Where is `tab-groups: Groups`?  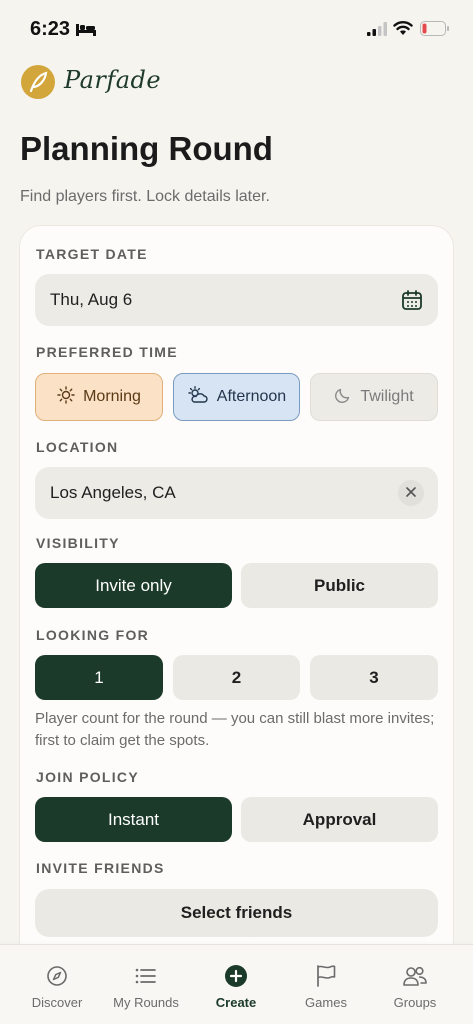
tab-groups: Groups is located at coordinates (415, 984).